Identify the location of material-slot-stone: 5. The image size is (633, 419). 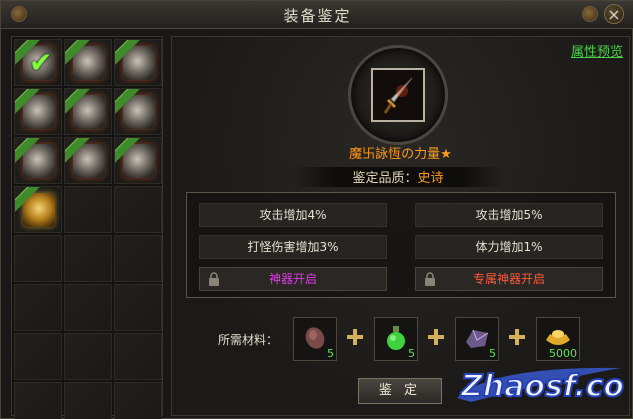
(315, 339).